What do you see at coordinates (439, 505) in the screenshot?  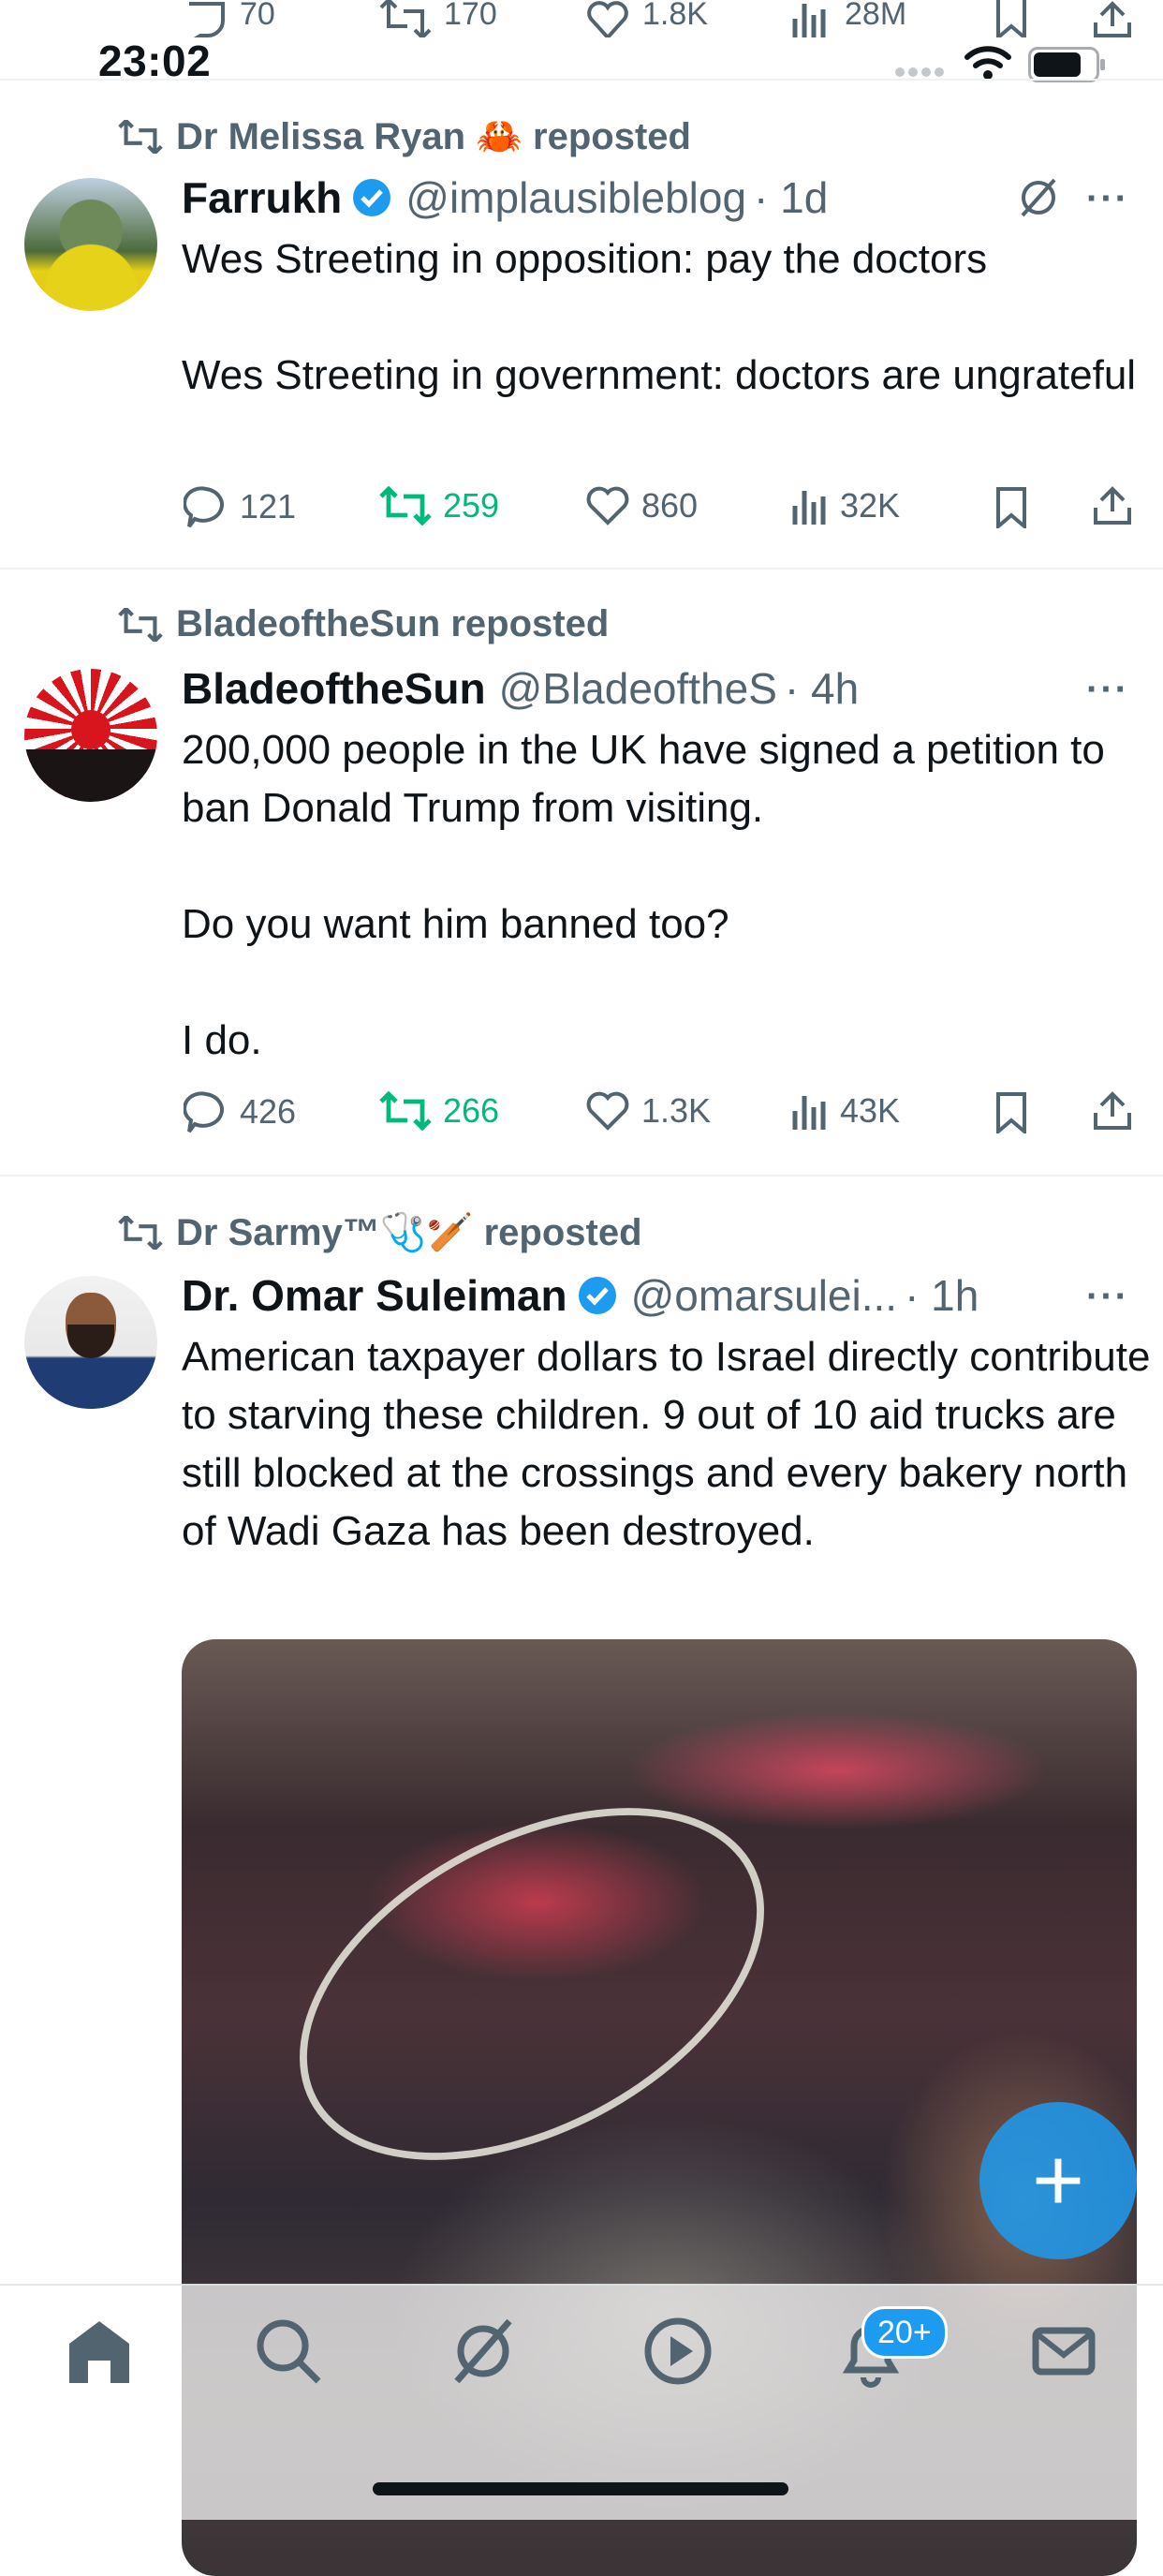 I see `repost-button: 259` at bounding box center [439, 505].